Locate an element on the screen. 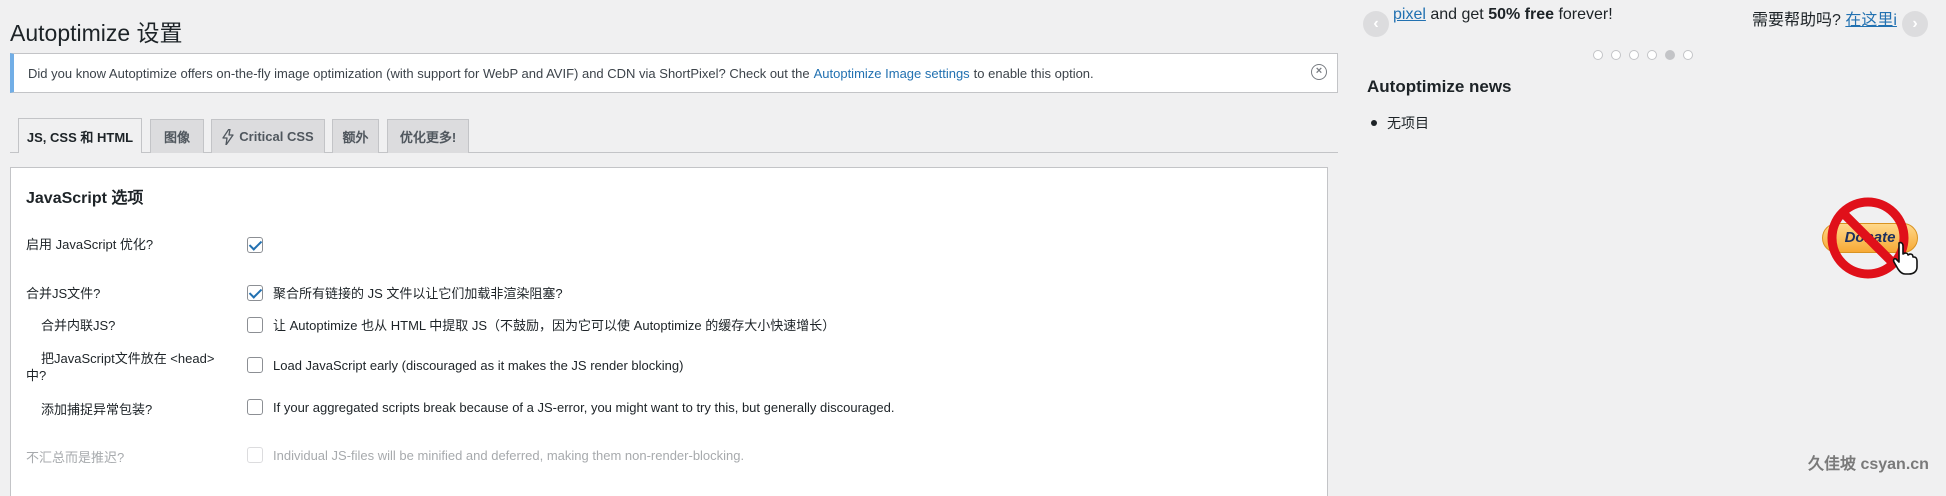 The width and height of the screenshot is (1946, 496). aggregate-js-field: 聚合所有链接的 JS 文件以让它们加载非渲染阻塞? is located at coordinates (405, 292).